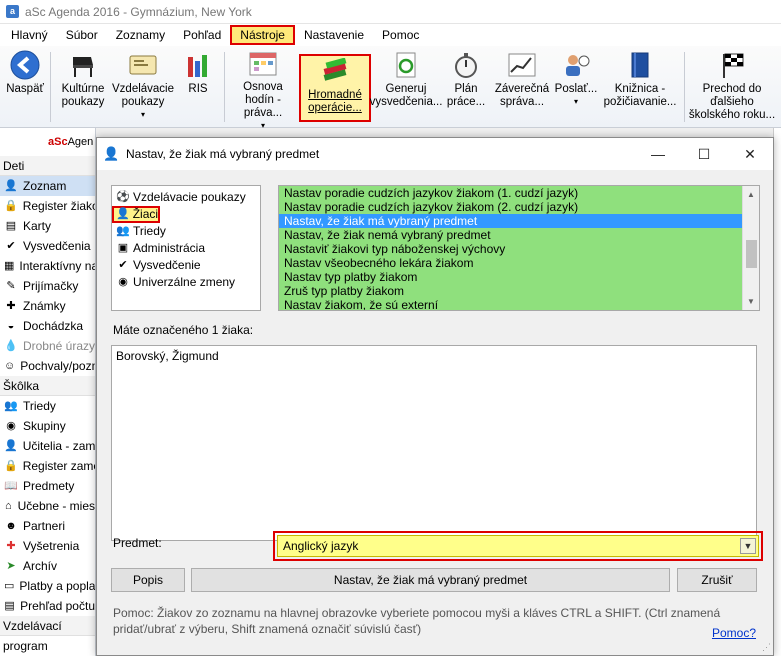 Image resolution: width=781 pixels, height=656 pixels. Describe the element at coordinates (136, 214) in the screenshot. I see `tree-item-ziaci: 👤 Žiaci` at that location.